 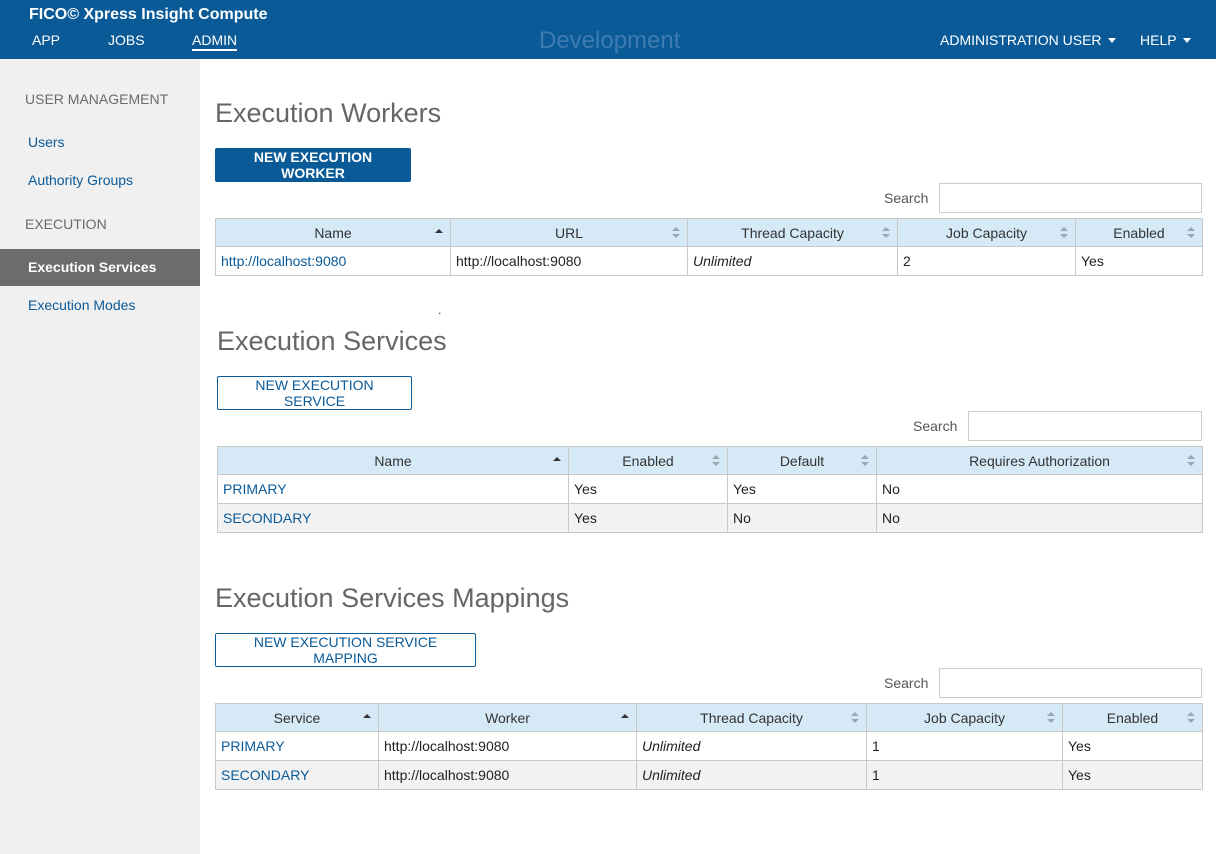 I want to click on worker-url: http://localhost:9080, so click(x=569, y=261).